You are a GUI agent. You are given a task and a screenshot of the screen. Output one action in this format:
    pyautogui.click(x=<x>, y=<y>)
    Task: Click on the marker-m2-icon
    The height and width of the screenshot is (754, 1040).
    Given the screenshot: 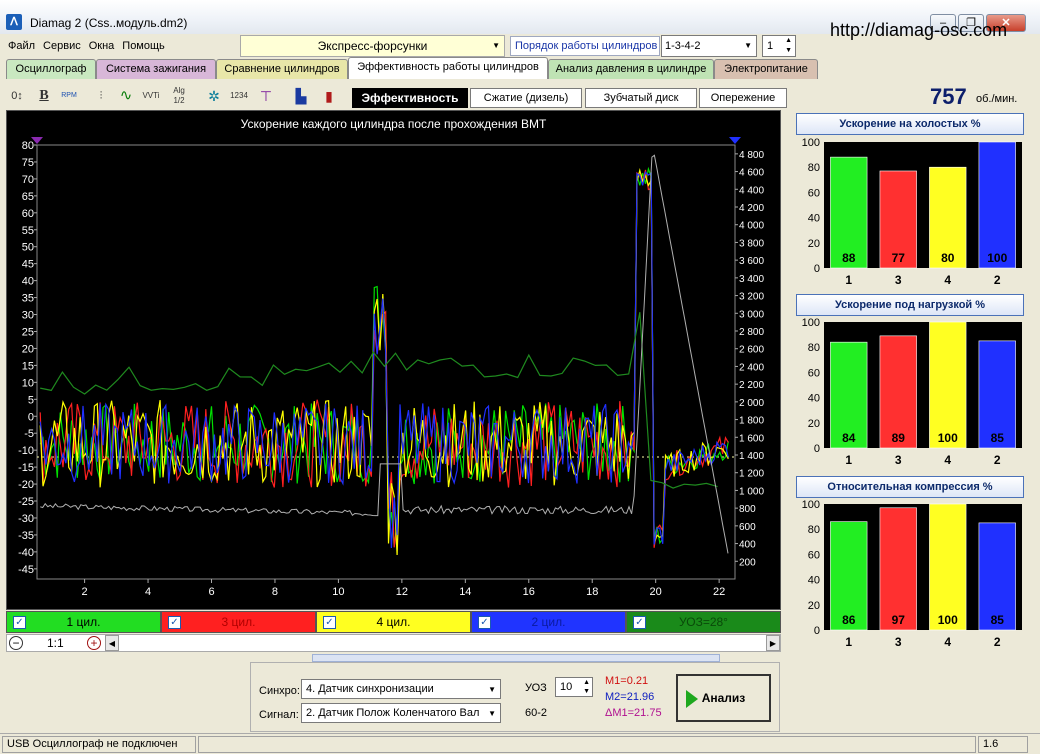 What is the action you would take?
    pyautogui.click(x=735, y=140)
    